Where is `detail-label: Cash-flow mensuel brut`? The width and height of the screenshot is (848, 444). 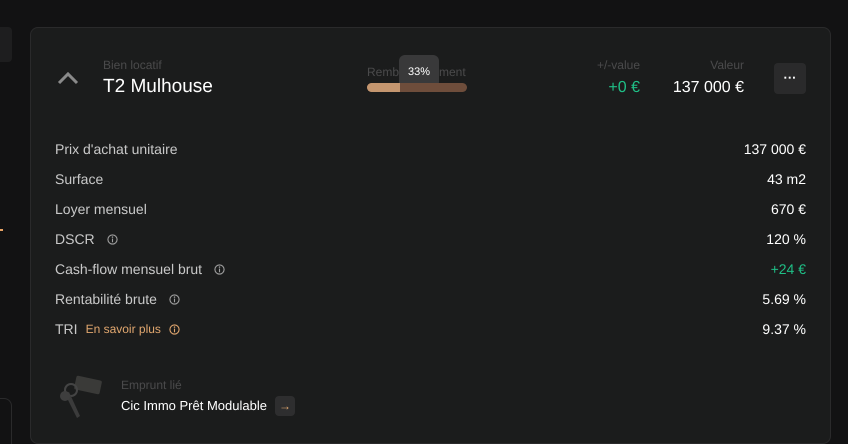 detail-label: Cash-flow mensuel brut is located at coordinates (128, 269).